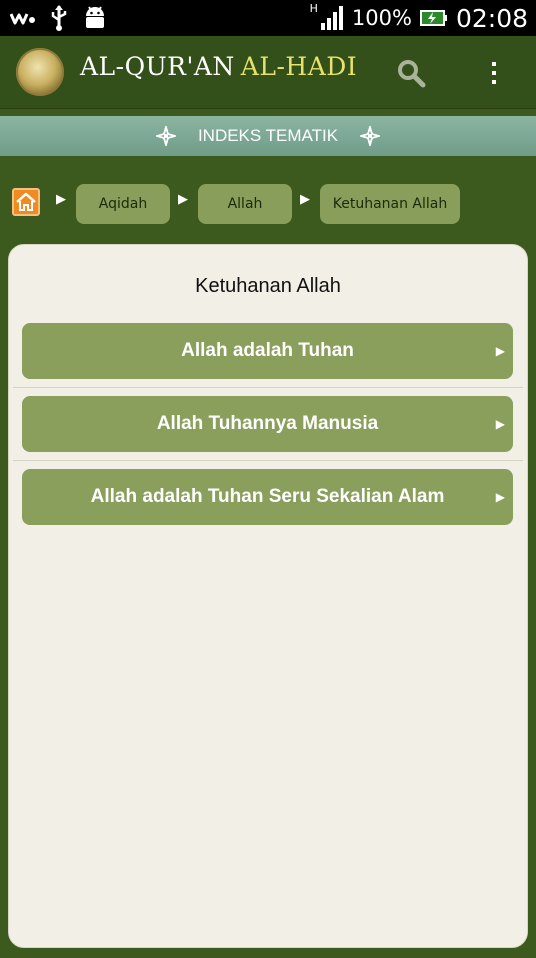  Describe the element at coordinates (390, 204) in the screenshot. I see `breadcrumb-item-ketuhanan-allah: Ketuhanan Allah` at that location.